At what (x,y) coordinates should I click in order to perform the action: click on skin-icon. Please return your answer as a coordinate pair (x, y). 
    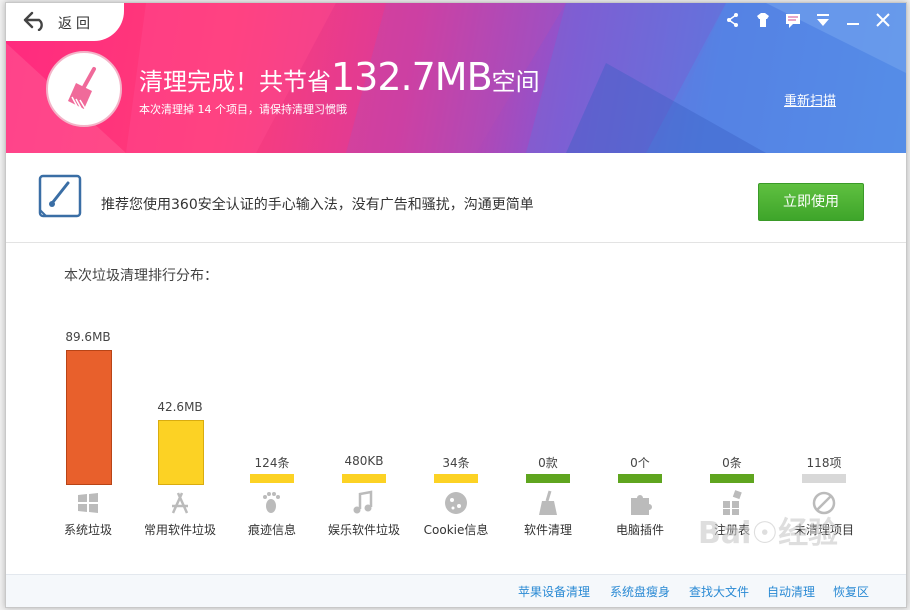
    Looking at the image, I should click on (763, 20).